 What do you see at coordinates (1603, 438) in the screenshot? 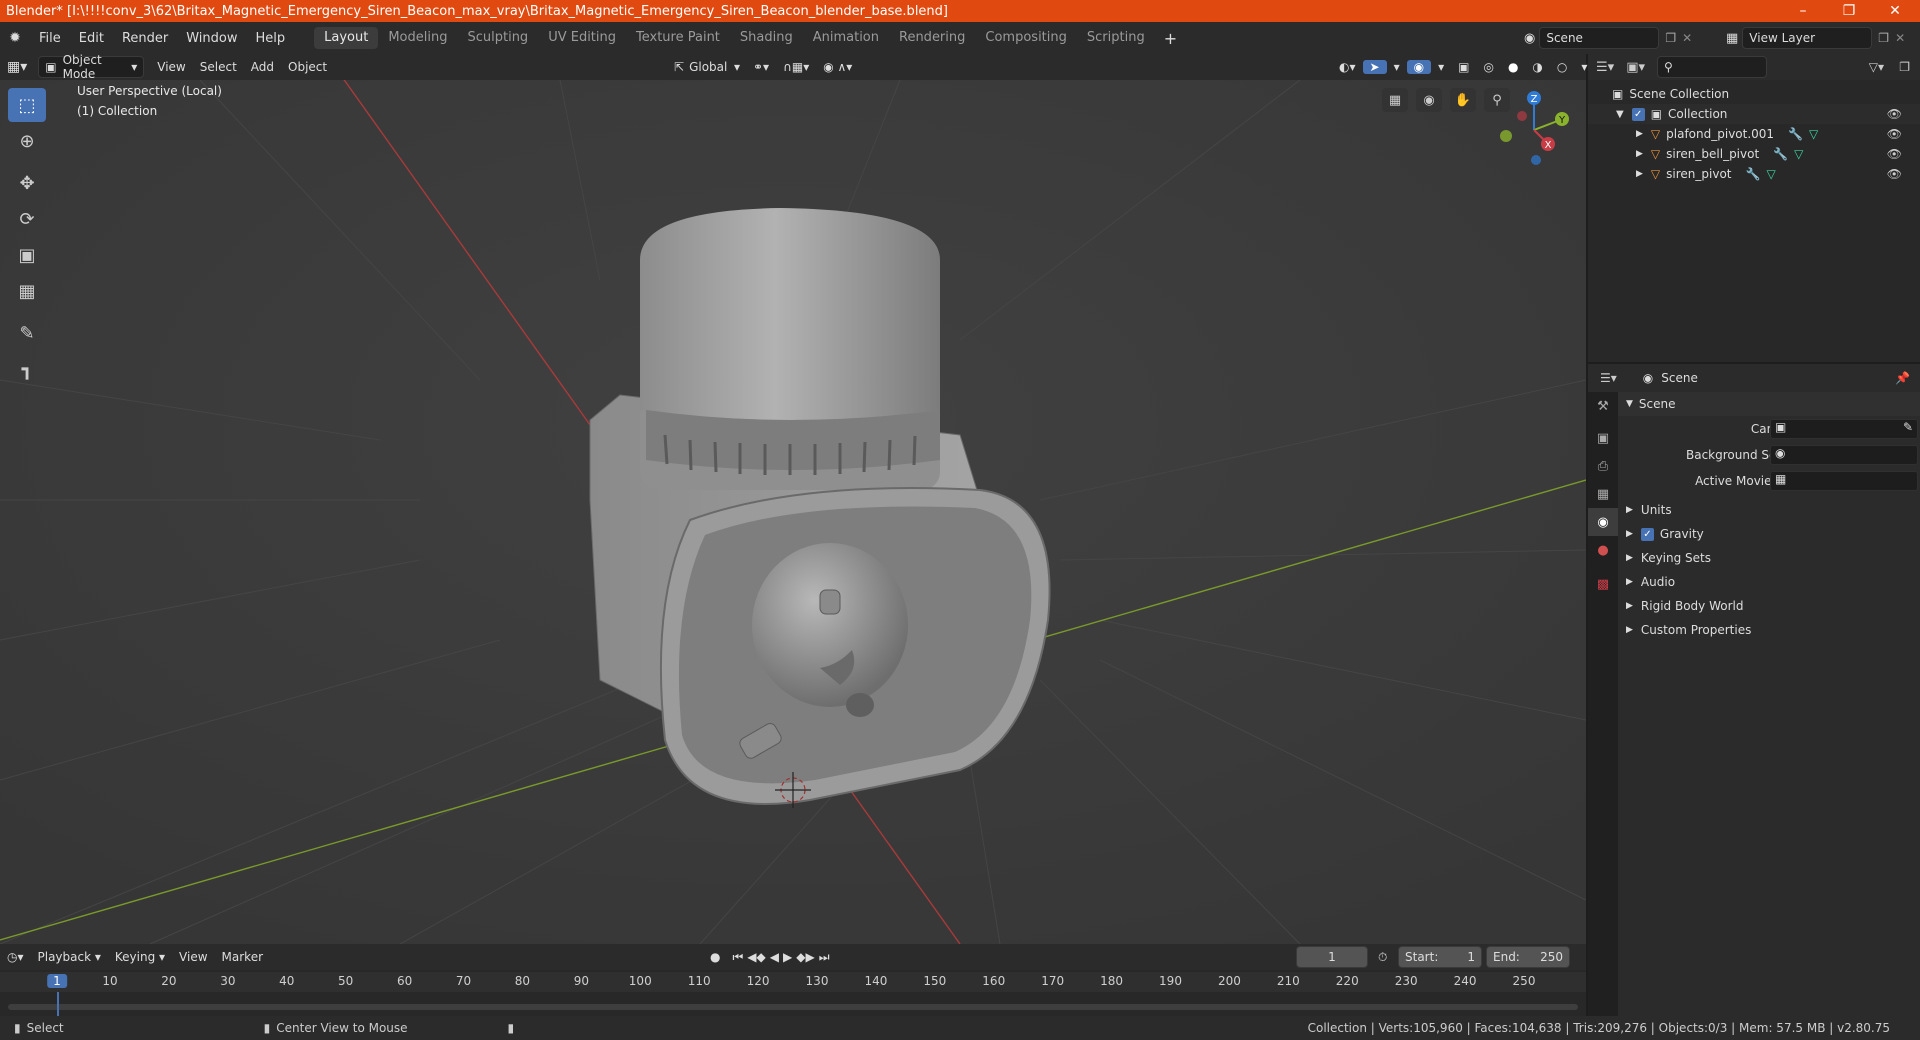
I see `render-tab-icon: ▣` at bounding box center [1603, 438].